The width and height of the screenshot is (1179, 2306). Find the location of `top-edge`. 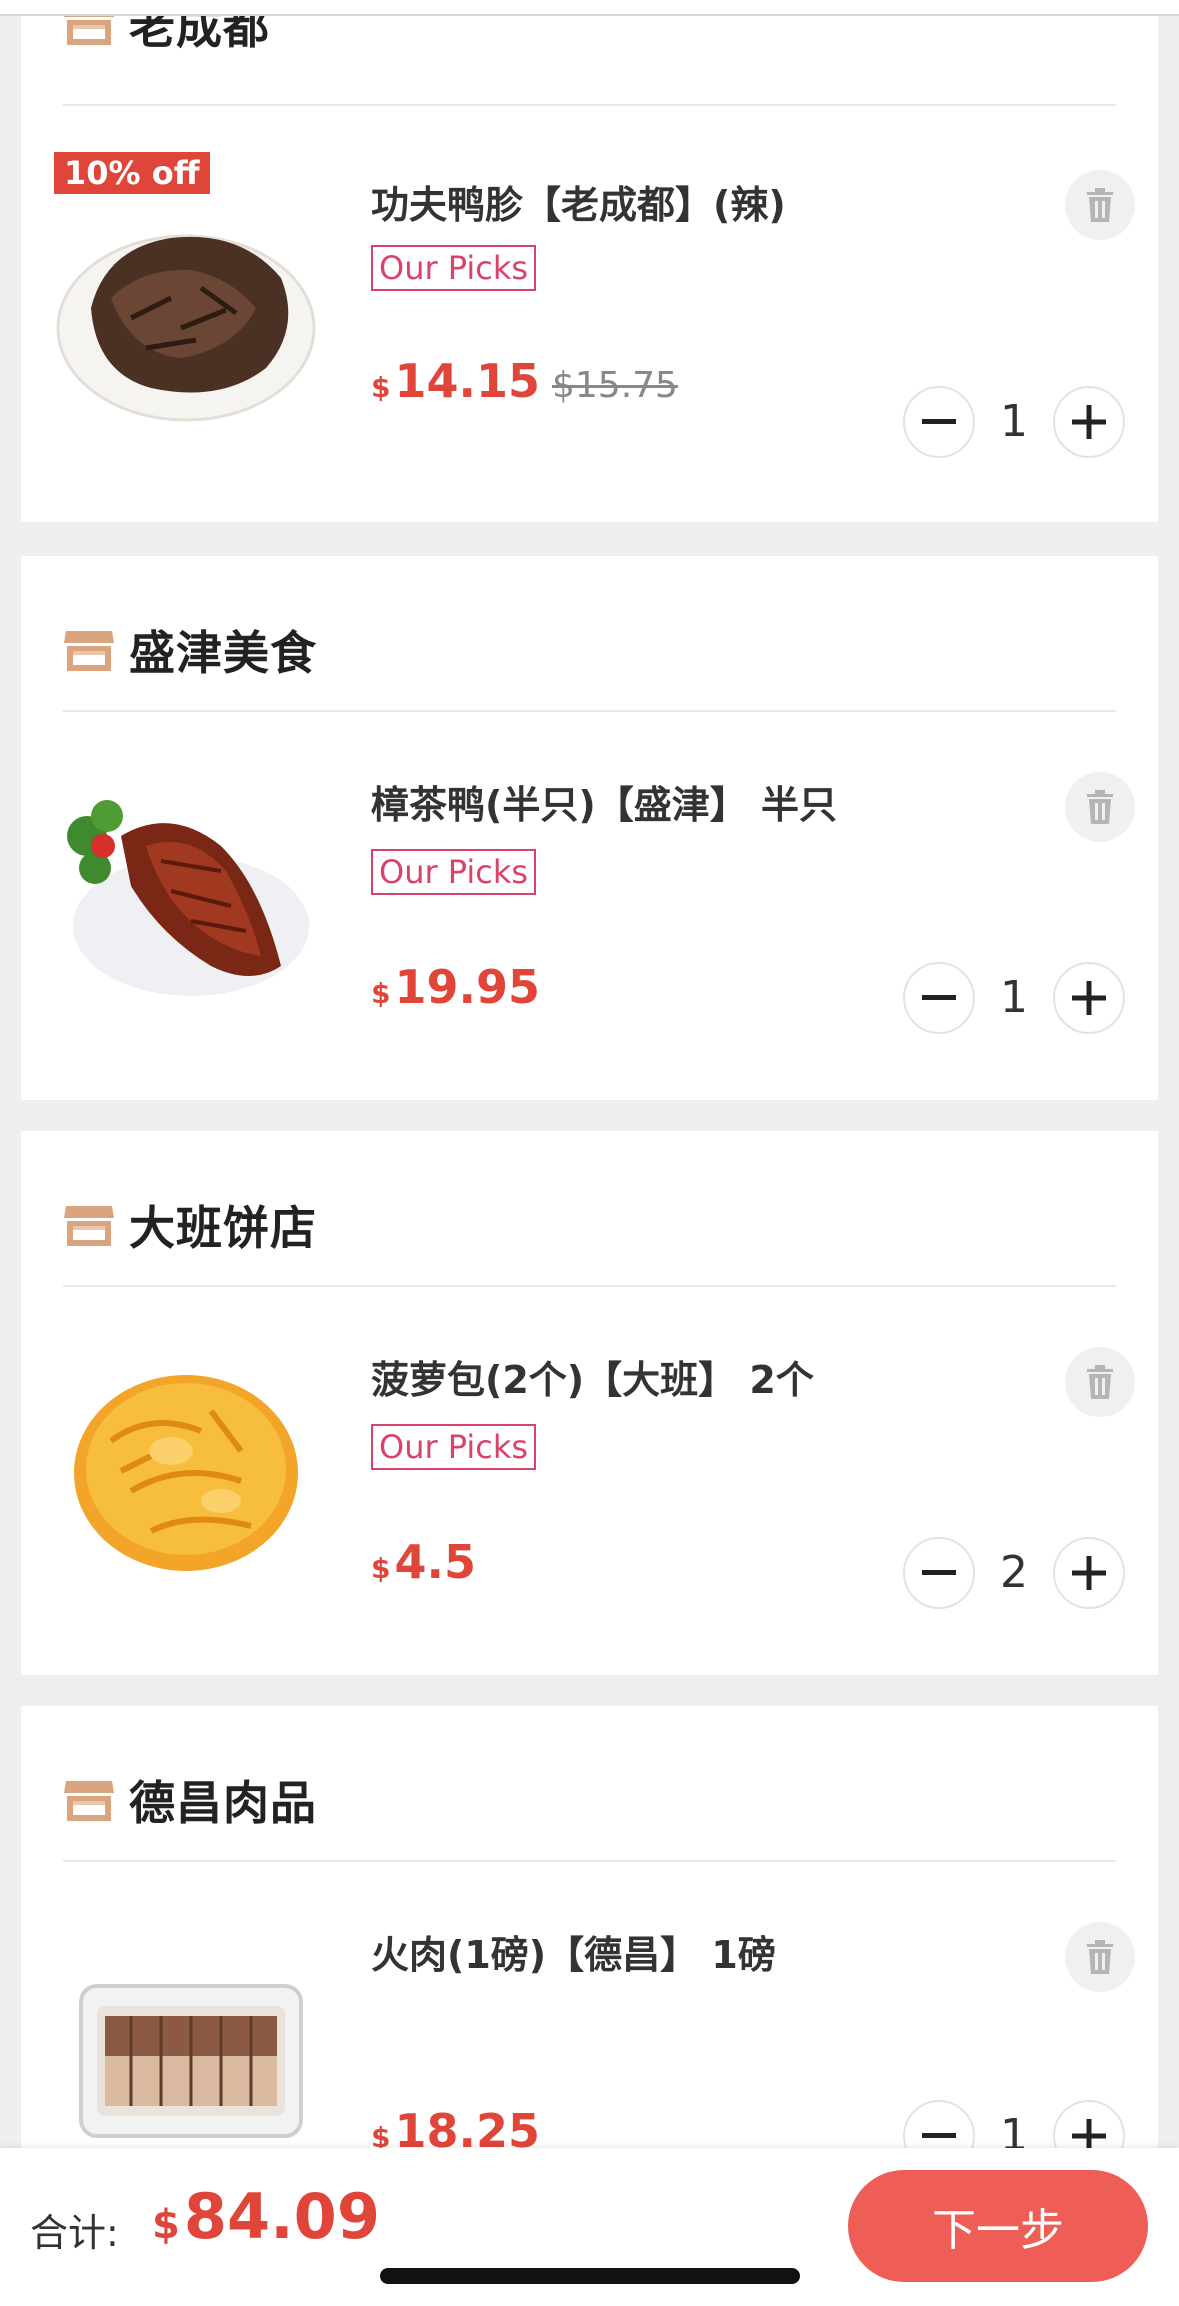

top-edge is located at coordinates (589, 8).